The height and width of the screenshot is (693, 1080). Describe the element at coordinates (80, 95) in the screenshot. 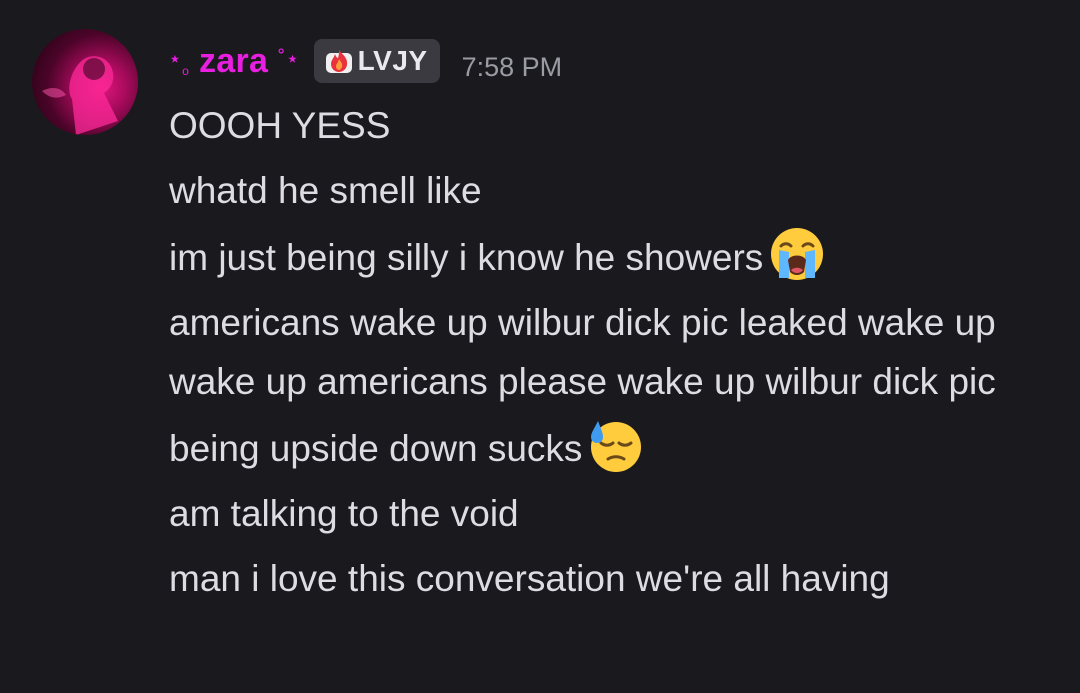

I see `avatar-image` at that location.